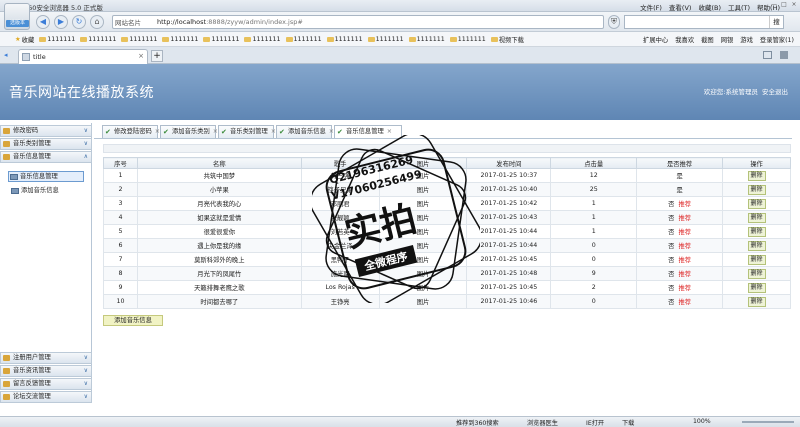 The image size is (800, 427). Describe the element at coordinates (651, 7) in the screenshot. I see `menu-file: 文件(F)` at that location.